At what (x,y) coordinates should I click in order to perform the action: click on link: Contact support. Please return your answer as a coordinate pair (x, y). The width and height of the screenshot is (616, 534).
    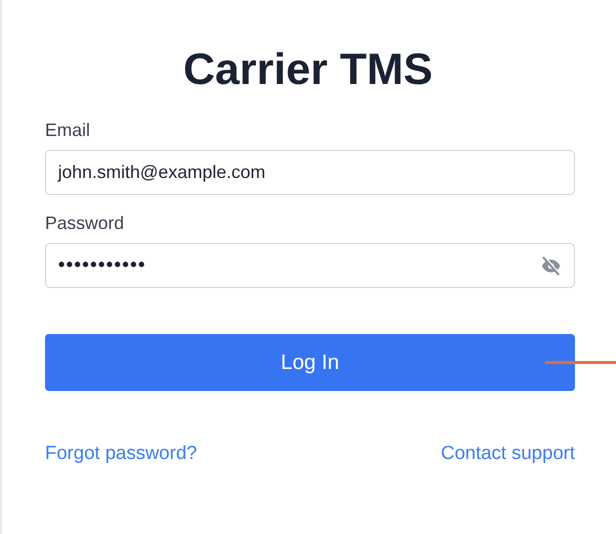
    Looking at the image, I should click on (507, 454).